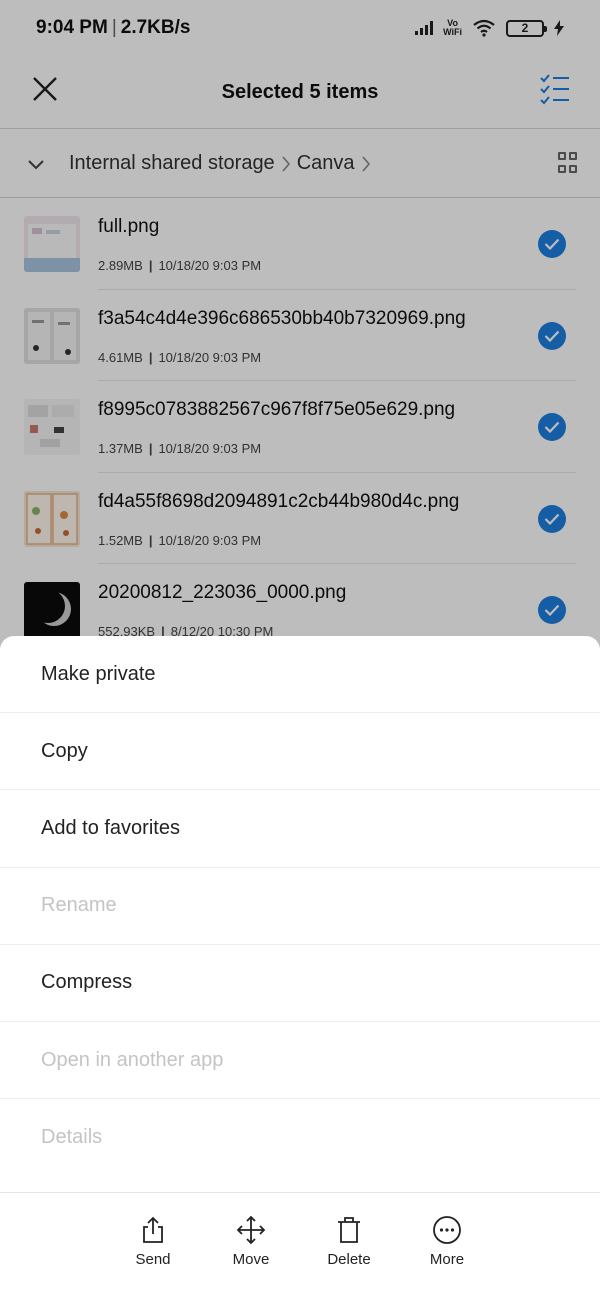 The width and height of the screenshot is (600, 1300). What do you see at coordinates (251, 1230) in the screenshot?
I see `move-arrows-icon` at bounding box center [251, 1230].